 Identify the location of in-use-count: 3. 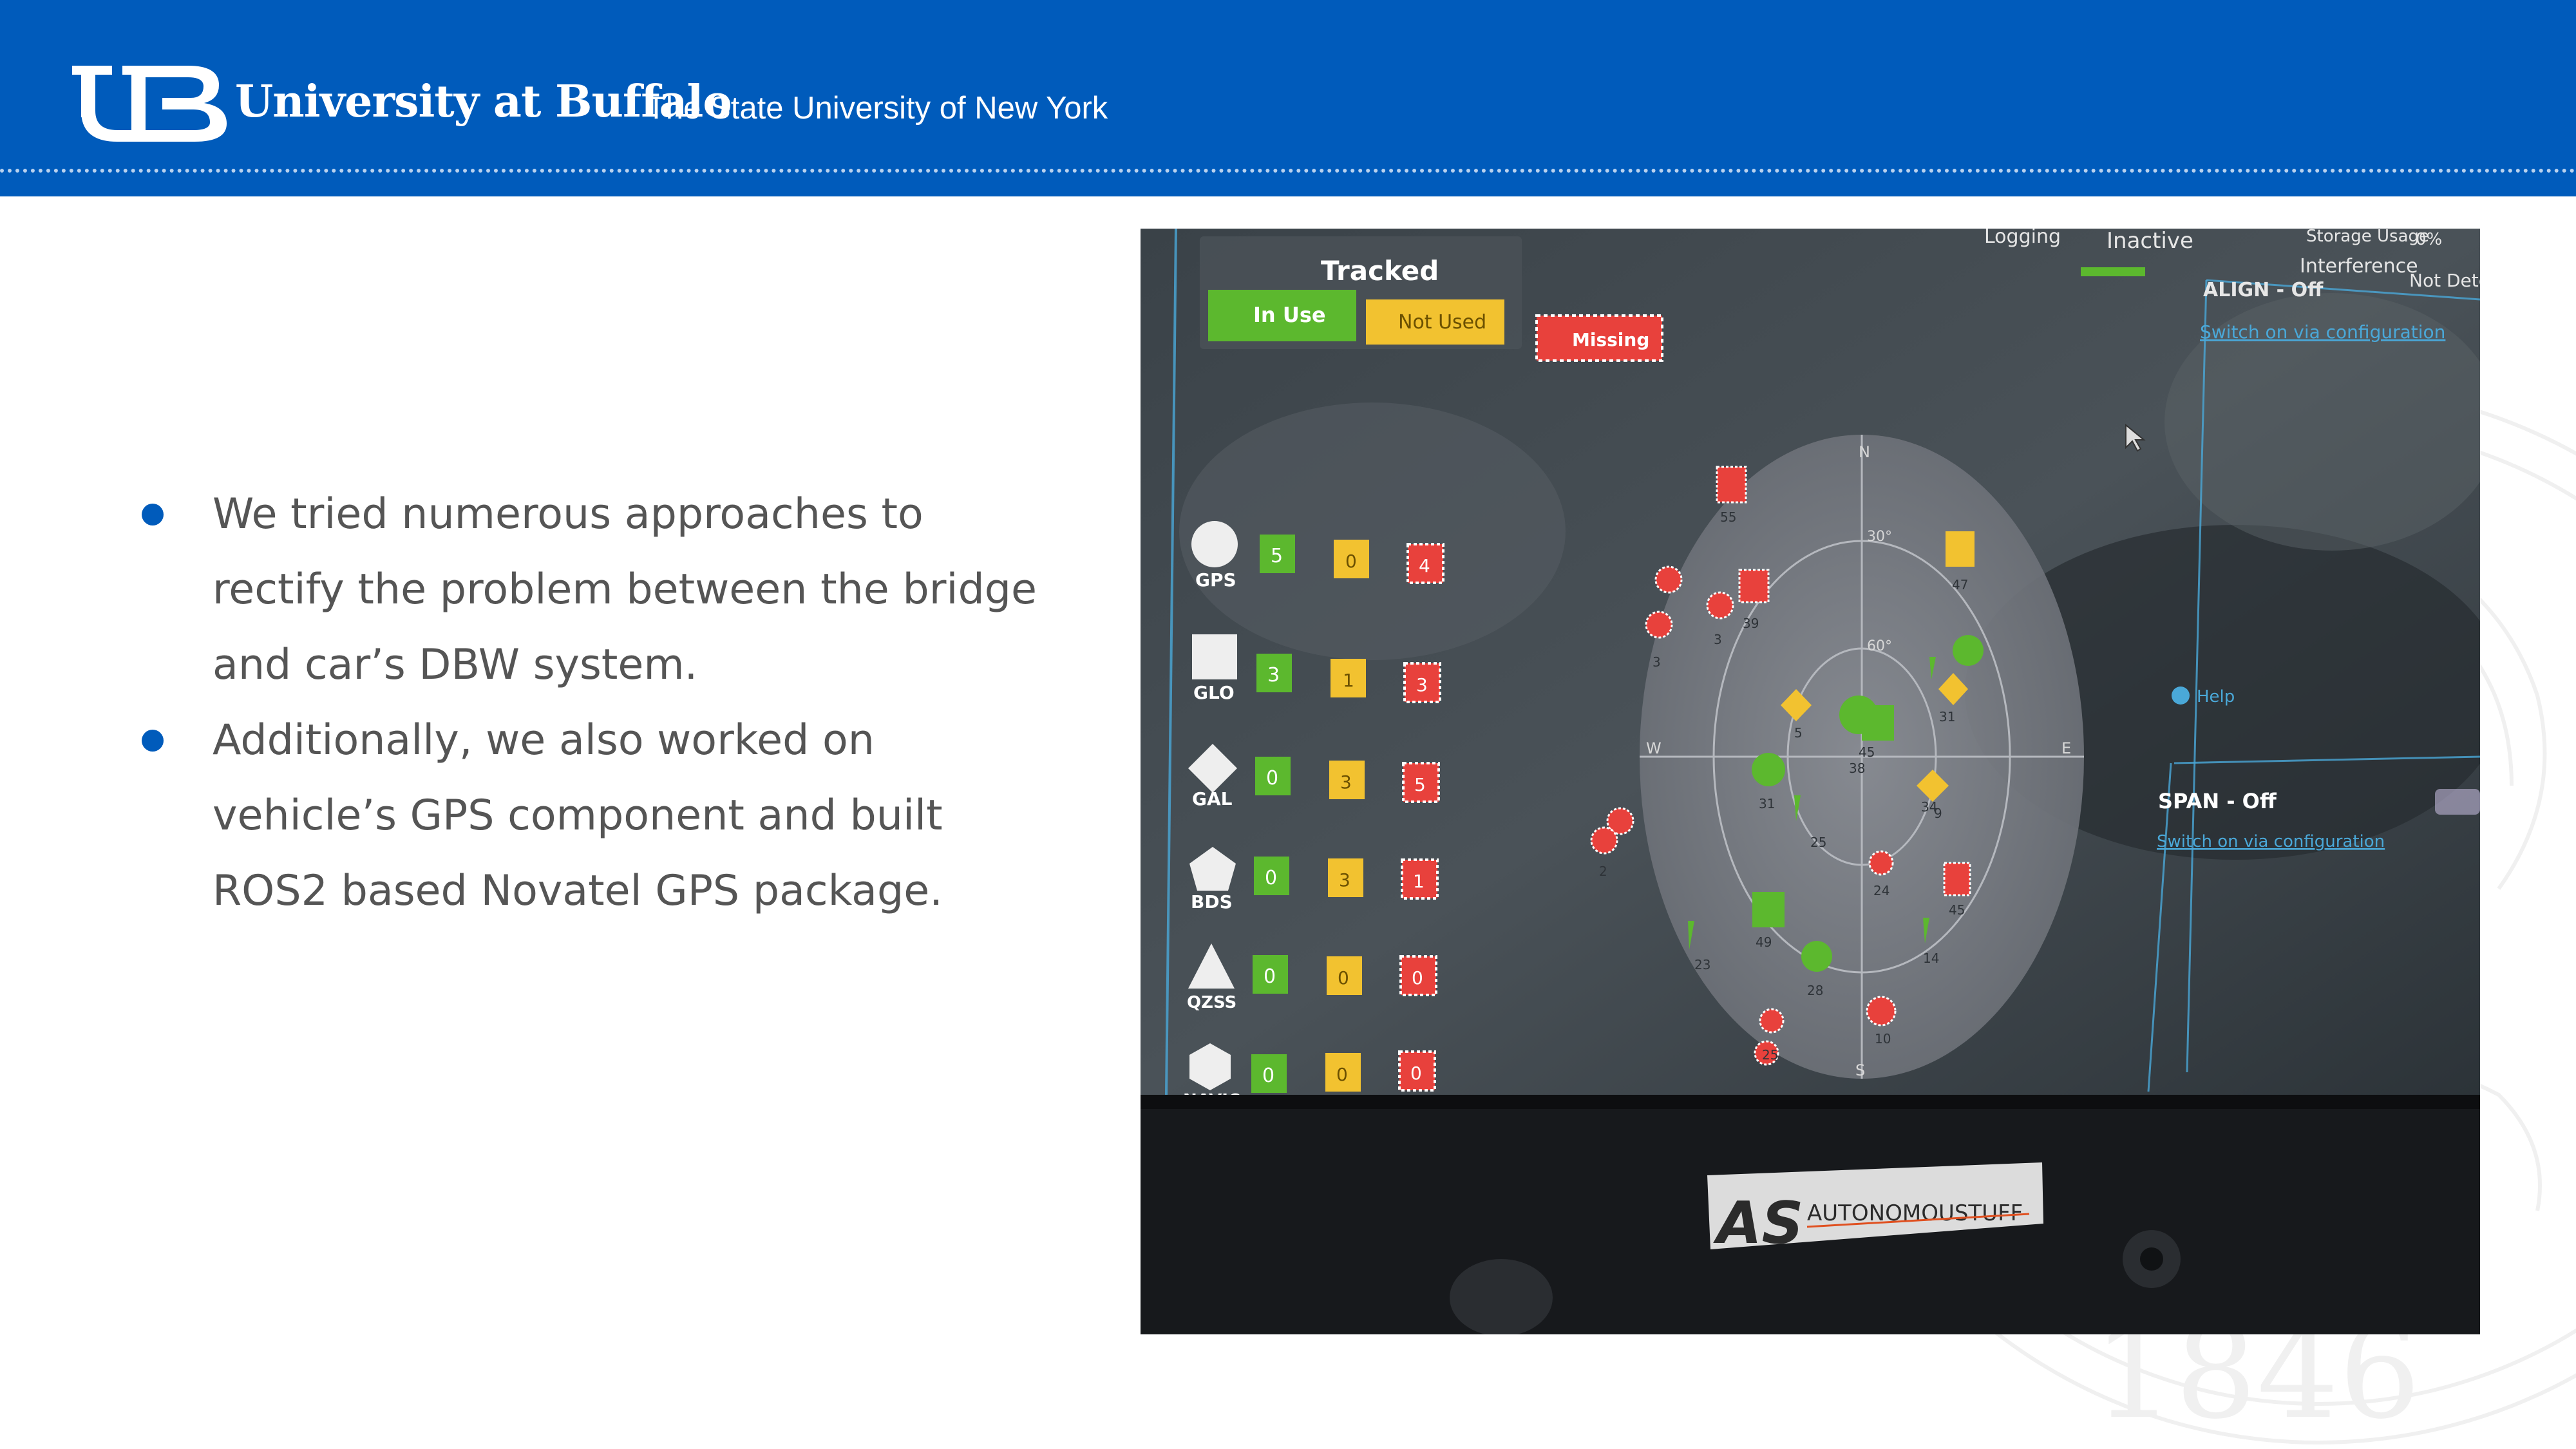
(1273, 676).